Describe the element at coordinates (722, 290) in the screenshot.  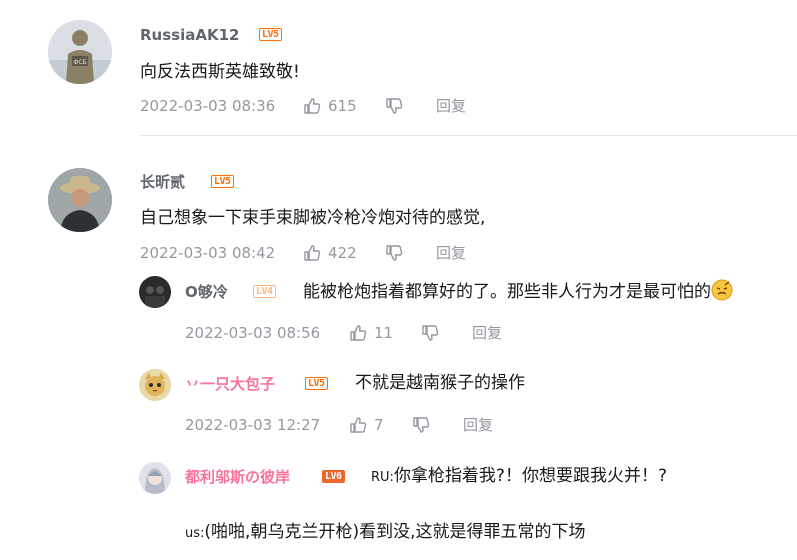
I see `emoji-icon` at that location.